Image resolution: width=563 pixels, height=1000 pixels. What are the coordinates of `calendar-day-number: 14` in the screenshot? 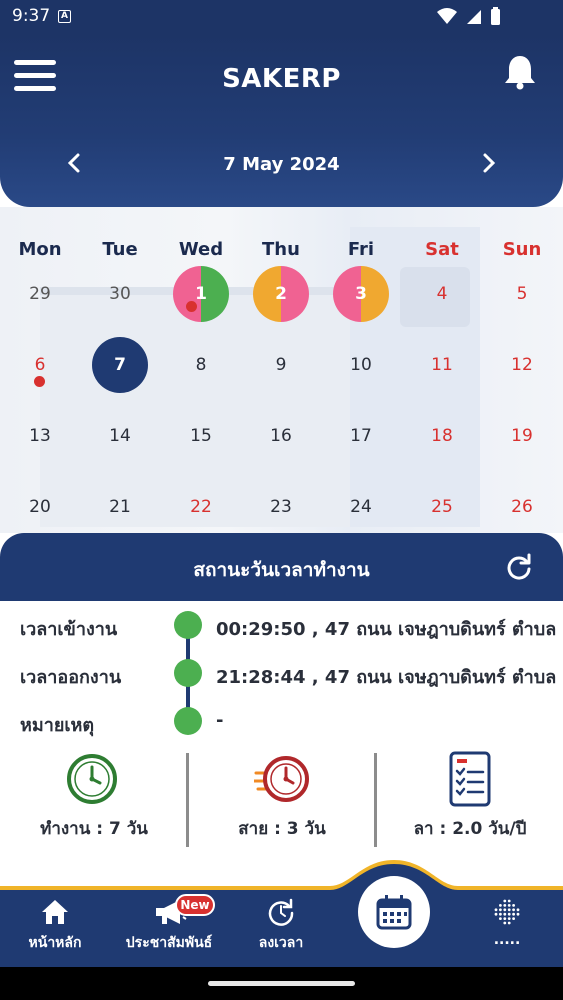 It's located at (120, 436).